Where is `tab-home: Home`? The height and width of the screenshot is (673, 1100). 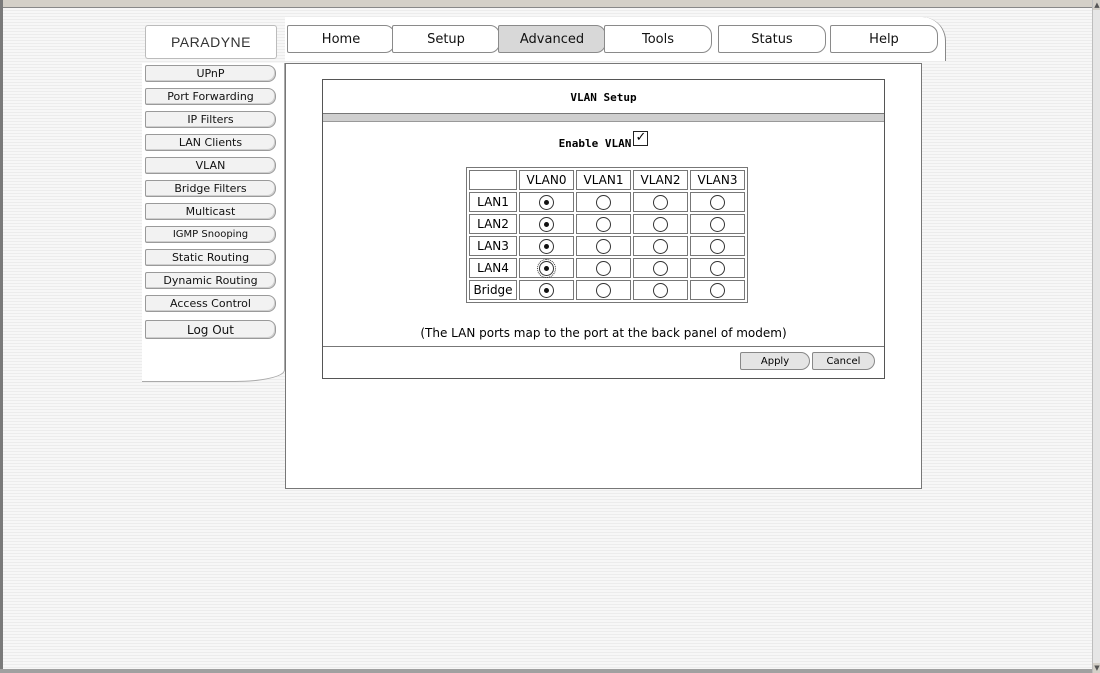
tab-home: Home is located at coordinates (341, 39).